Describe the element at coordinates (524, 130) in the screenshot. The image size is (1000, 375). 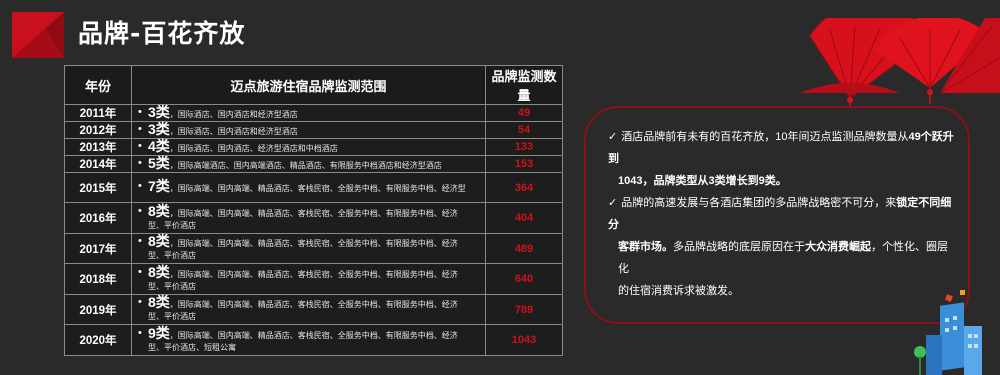
I see `count-cell: 54` at that location.